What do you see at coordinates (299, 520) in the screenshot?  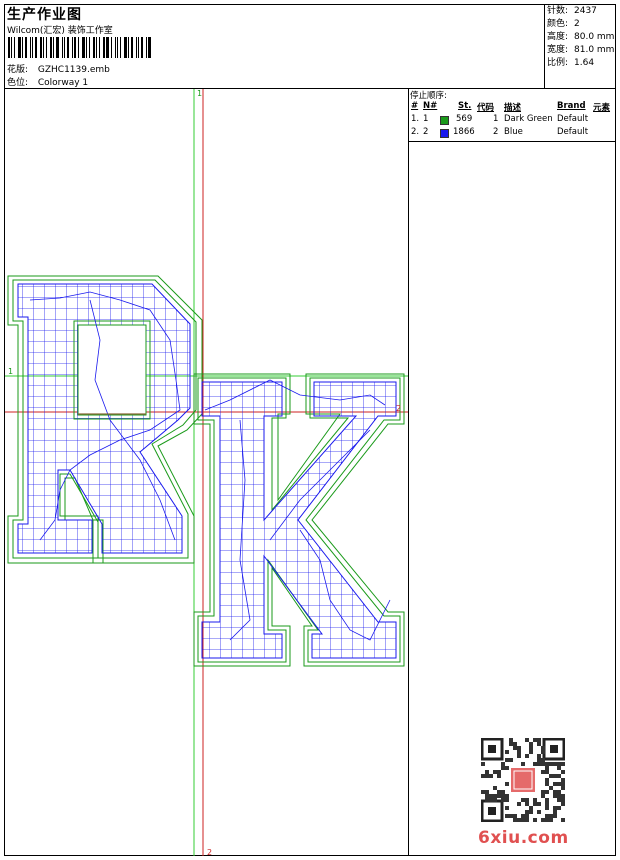 I see `letter-k` at bounding box center [299, 520].